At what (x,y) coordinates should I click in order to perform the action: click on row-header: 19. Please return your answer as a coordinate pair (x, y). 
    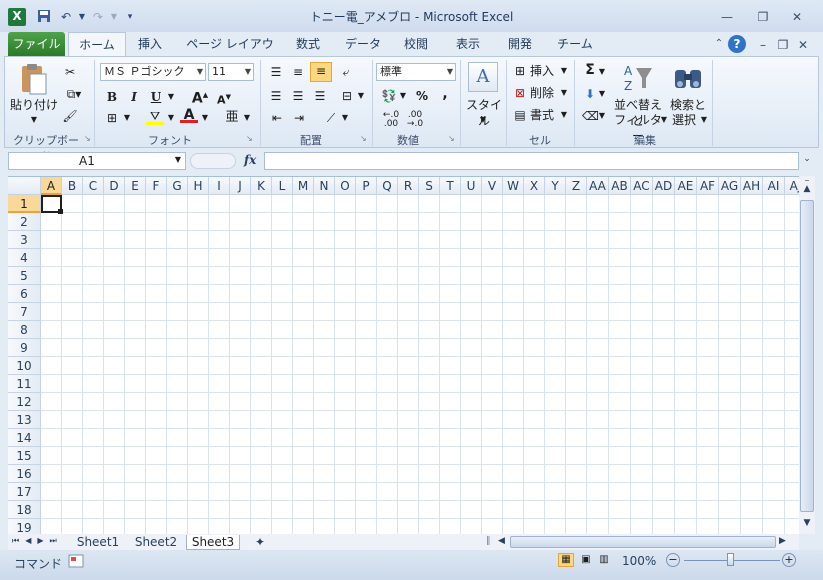
    Looking at the image, I should click on (24, 527).